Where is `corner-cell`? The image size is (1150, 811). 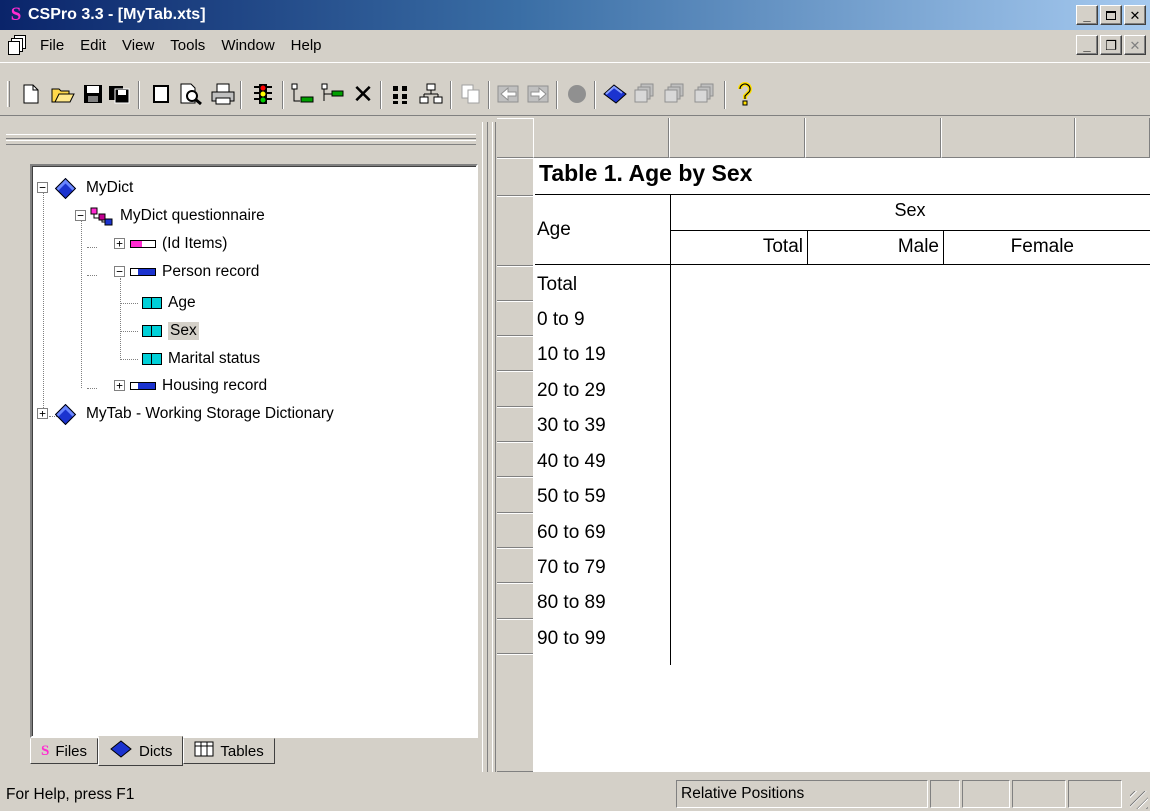
corner-cell is located at coordinates (515, 138).